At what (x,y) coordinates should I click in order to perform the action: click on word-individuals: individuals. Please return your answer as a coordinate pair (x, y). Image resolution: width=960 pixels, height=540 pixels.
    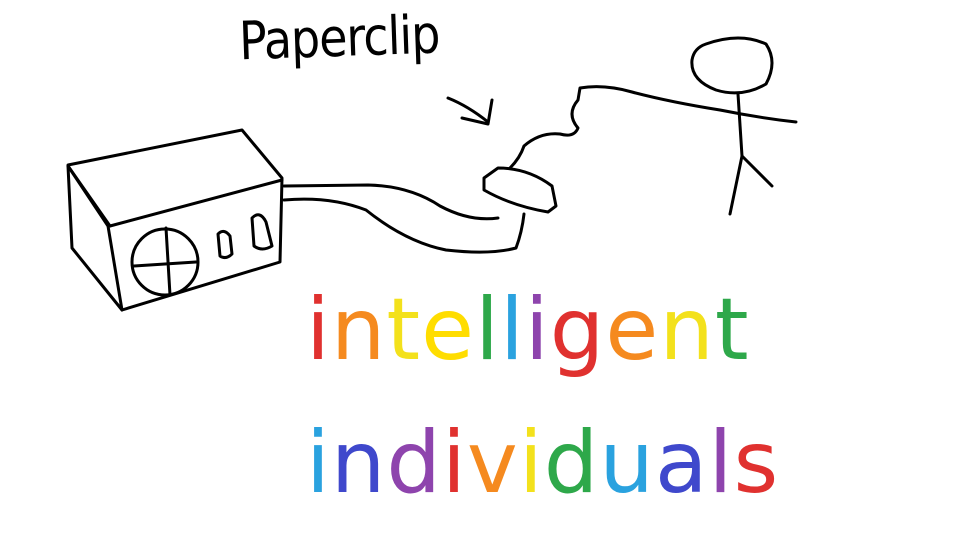
    Looking at the image, I should click on (542, 463).